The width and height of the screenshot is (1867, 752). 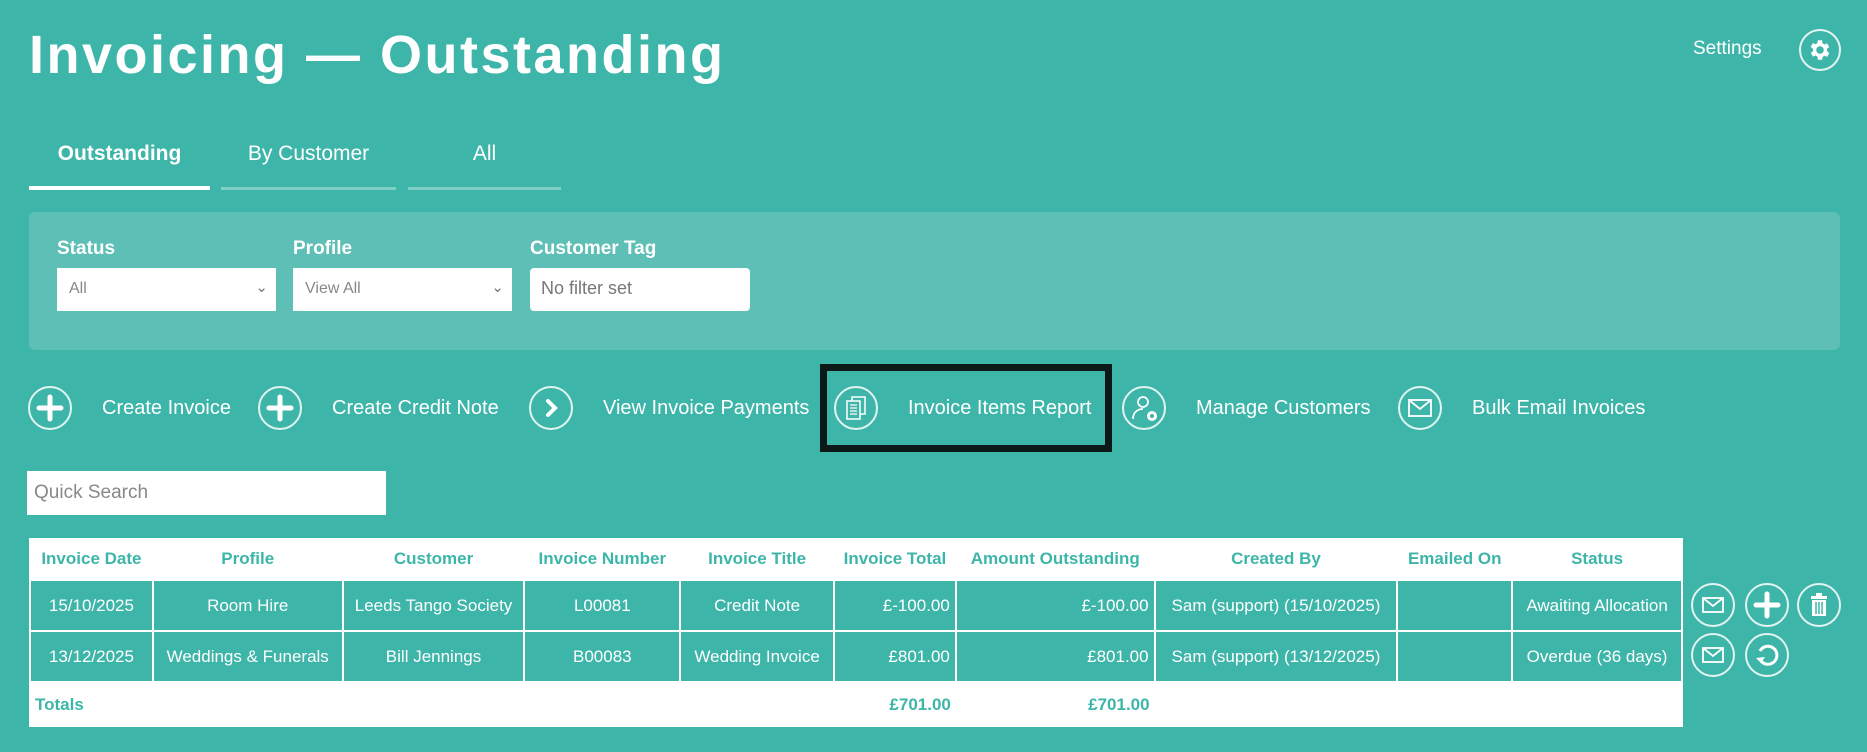 I want to click on totals-empty, so click(x=1418, y=704).